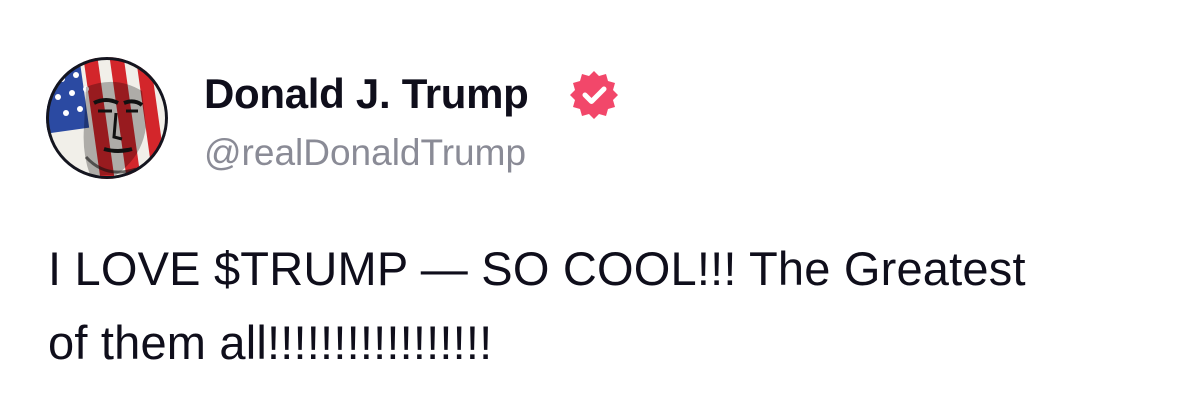  Describe the element at coordinates (365, 153) in the screenshot. I see `author-handle: @realDonaldTrump` at that location.